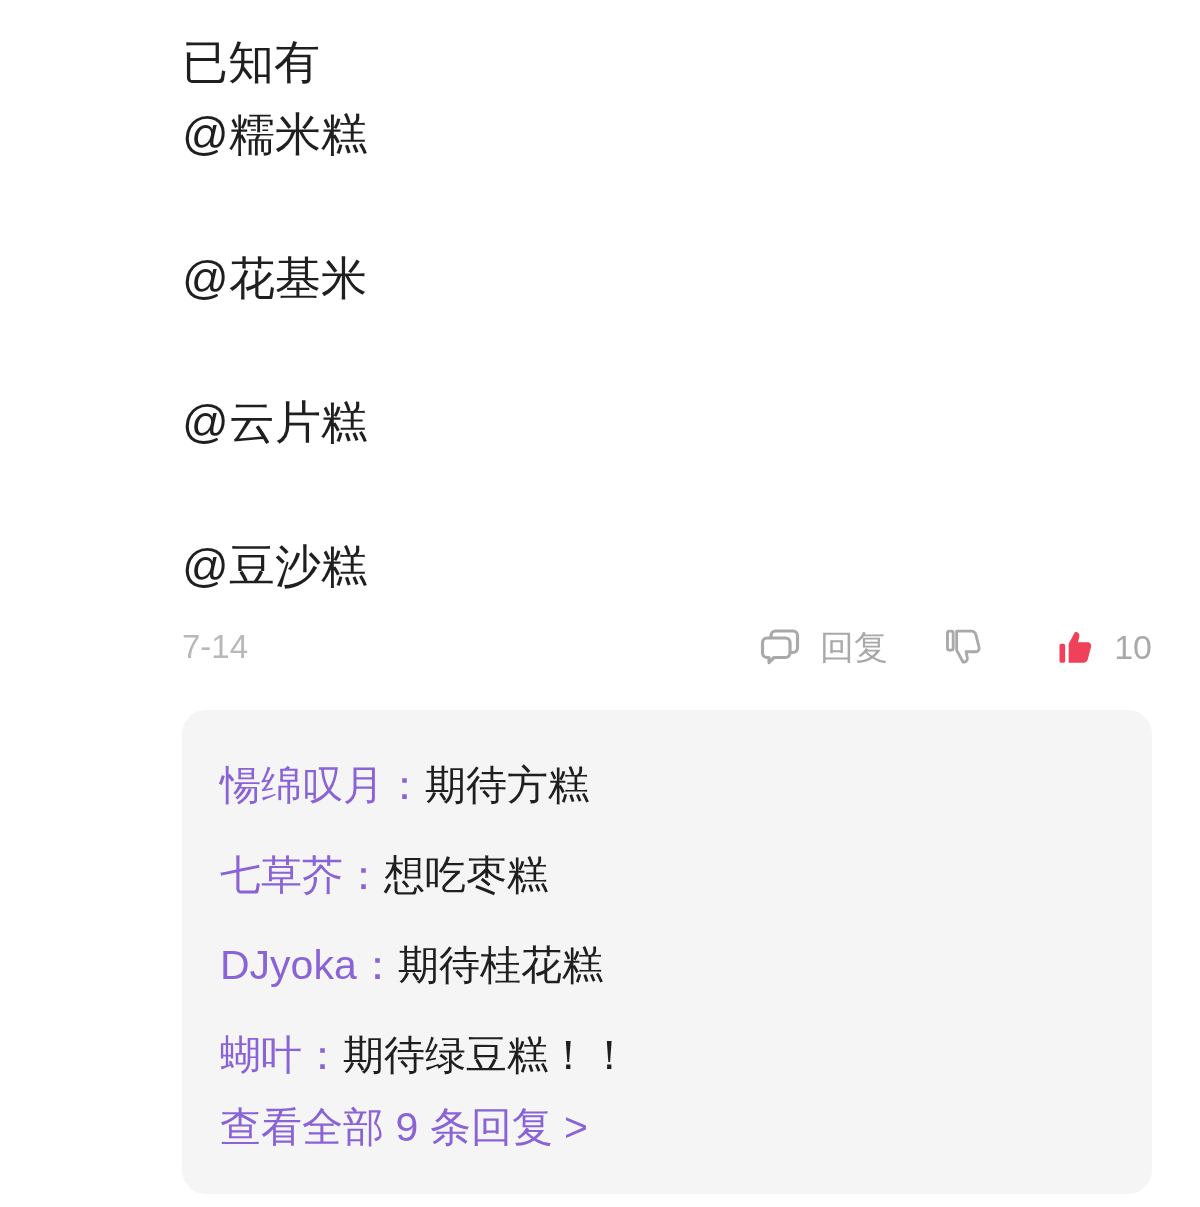 This screenshot has width=1200, height=1207. What do you see at coordinates (215, 647) in the screenshot?
I see `comment-date: 7-14` at bounding box center [215, 647].